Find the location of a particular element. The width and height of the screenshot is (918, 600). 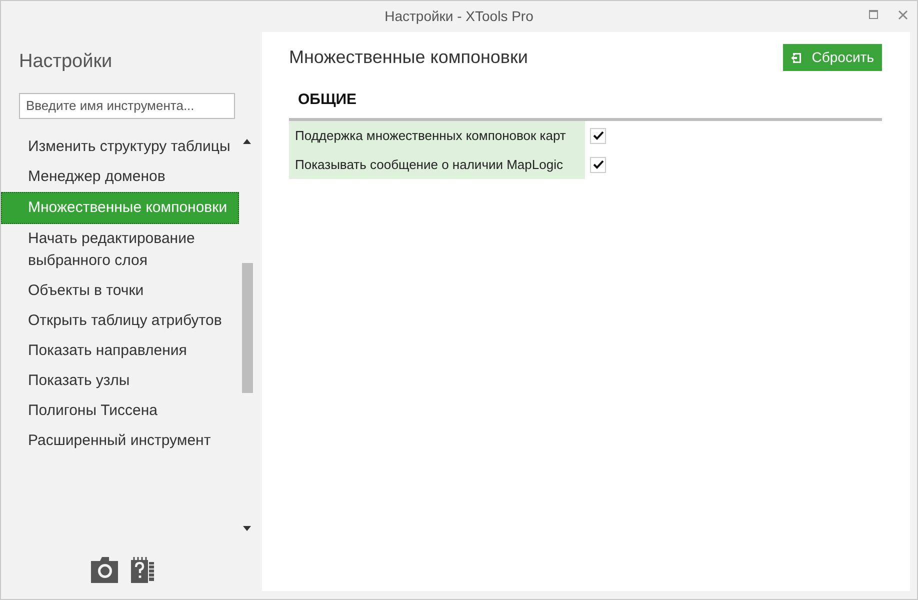

option-label: Поддержка множественных компоновок карт is located at coordinates (437, 135).